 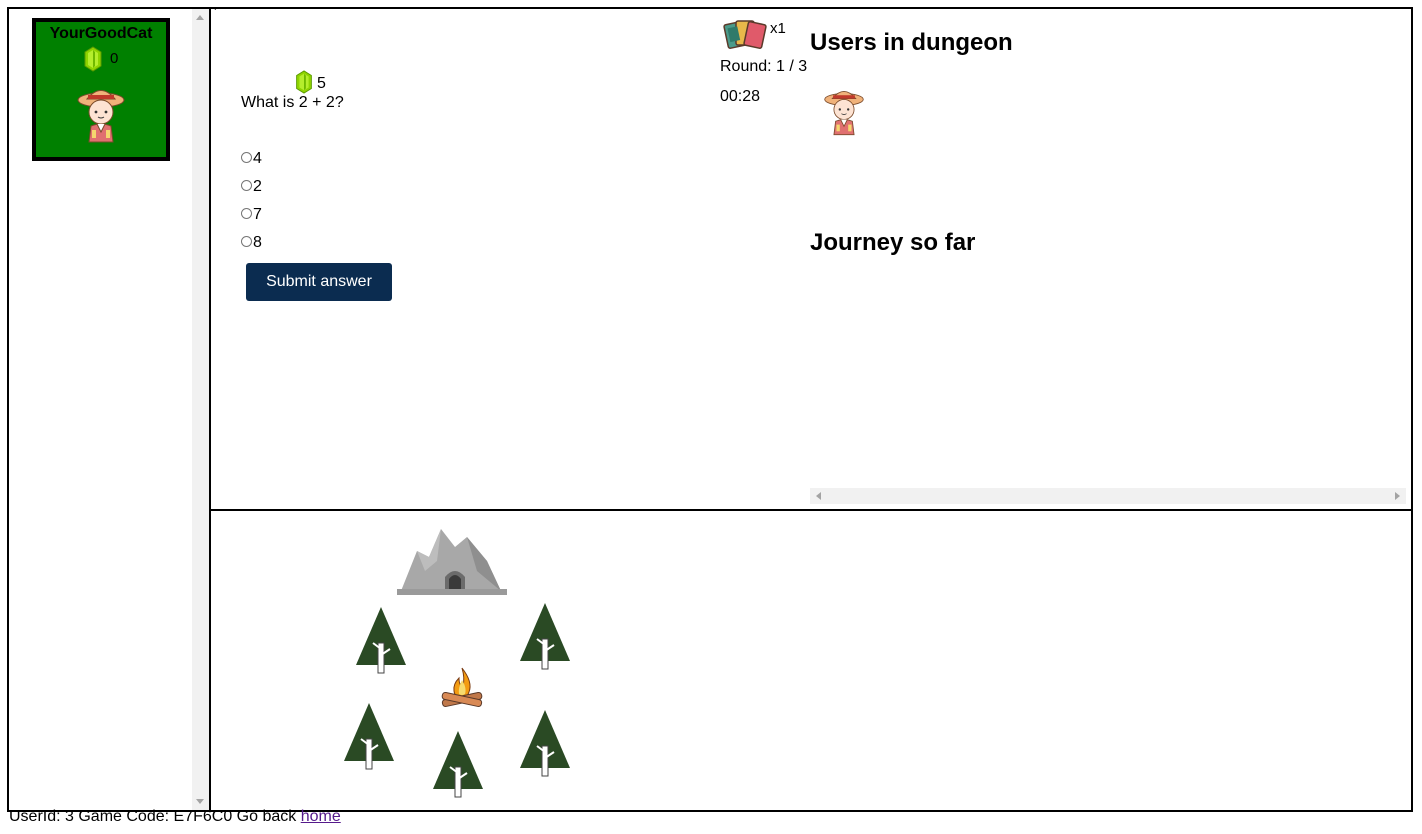 What do you see at coordinates (319, 282) in the screenshot?
I see `submit-answer-button: Submit answer` at bounding box center [319, 282].